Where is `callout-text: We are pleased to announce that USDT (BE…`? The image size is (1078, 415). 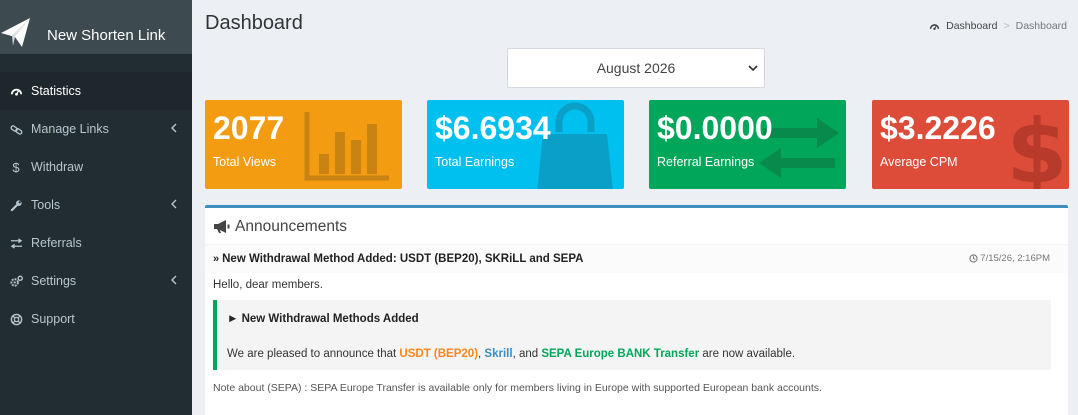 callout-text: We are pleased to announce that USDT (BE… is located at coordinates (511, 354).